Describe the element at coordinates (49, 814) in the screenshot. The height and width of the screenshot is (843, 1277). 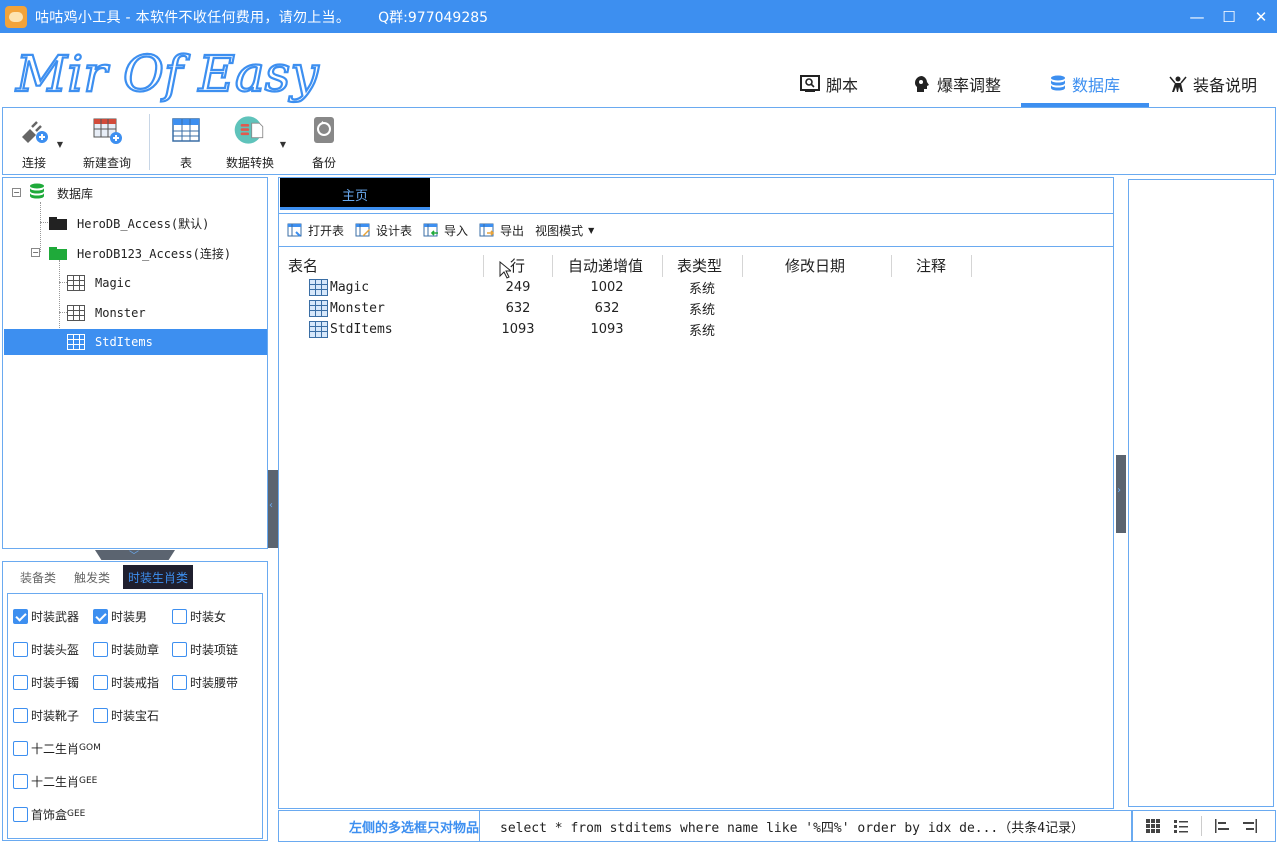
I see `checkbox-jewelry-box-gee: 首饰盒 GEE` at that location.